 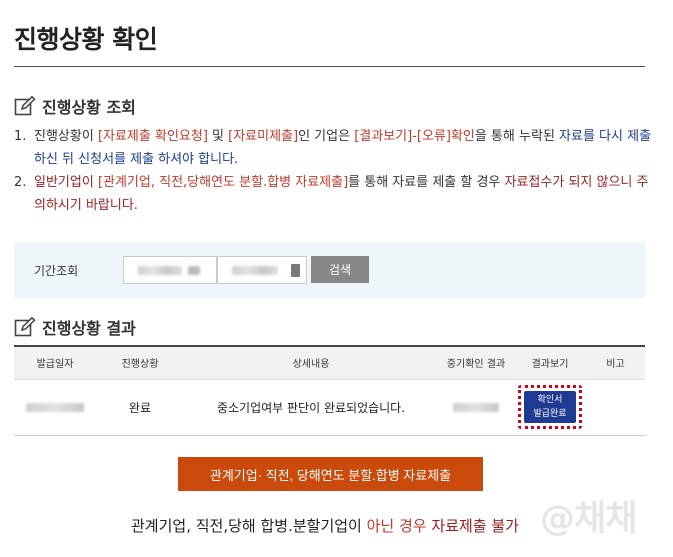 What do you see at coordinates (472, 526) in the screenshot?
I see `bottom-note-highlight-2: 자료제출 불가` at bounding box center [472, 526].